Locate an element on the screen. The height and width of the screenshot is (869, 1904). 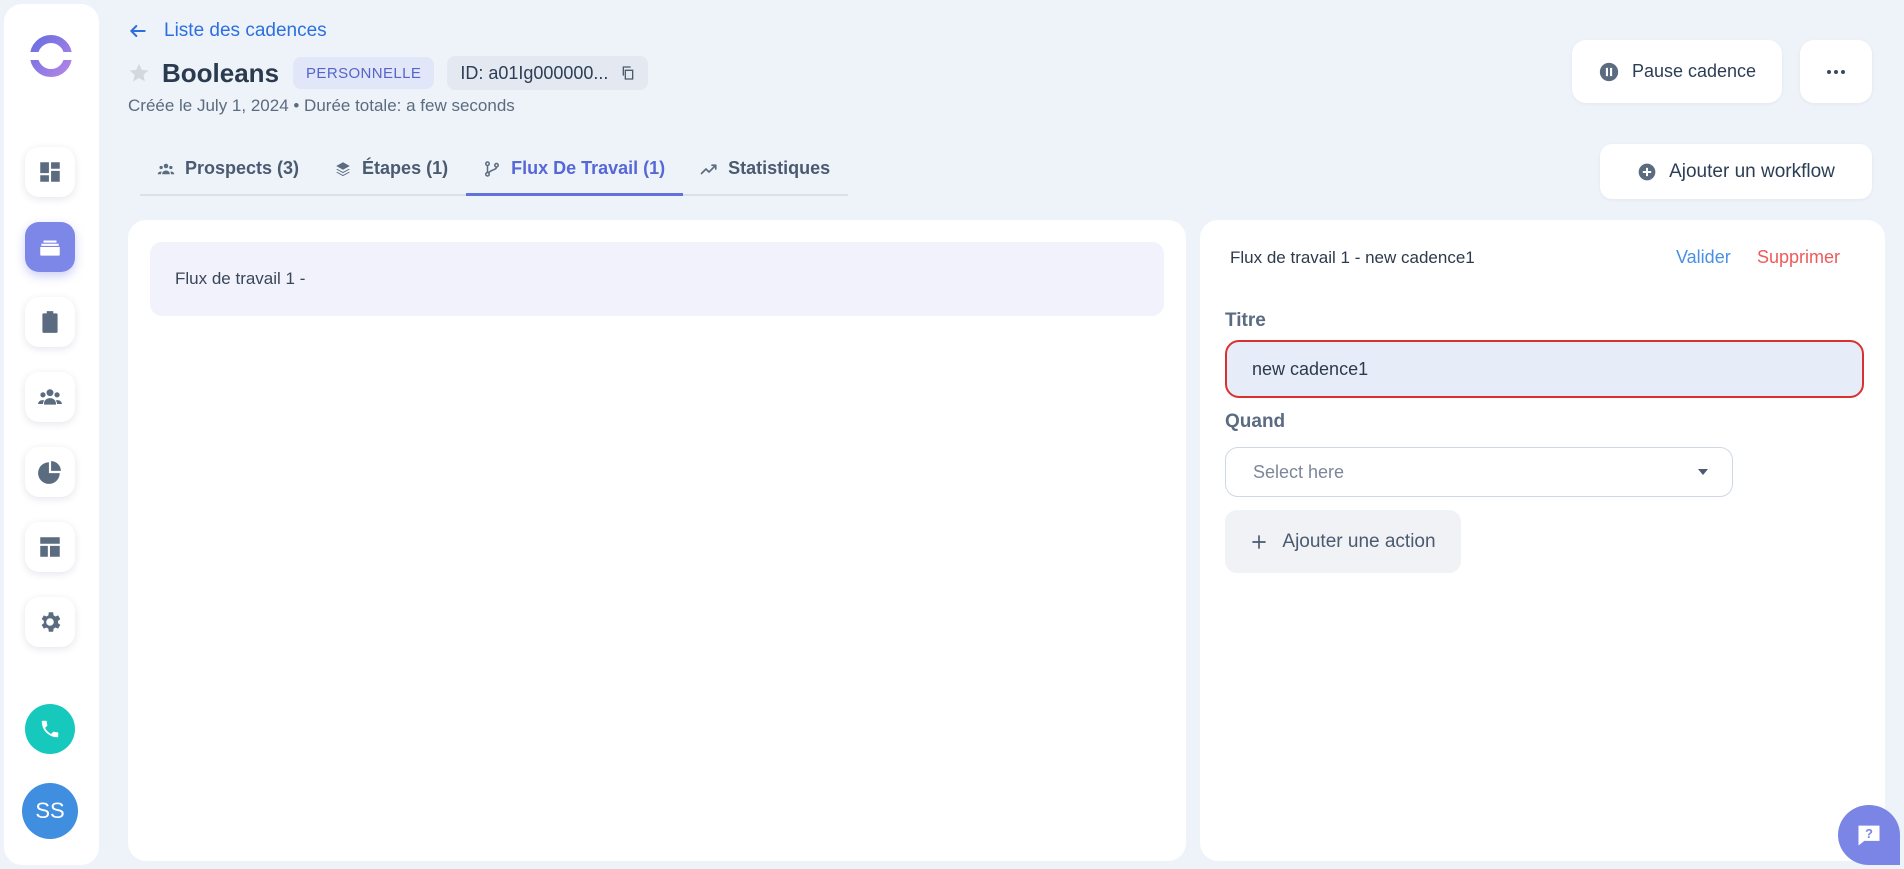
tab-workflows: Flux De Travail (1) is located at coordinates (575, 174).